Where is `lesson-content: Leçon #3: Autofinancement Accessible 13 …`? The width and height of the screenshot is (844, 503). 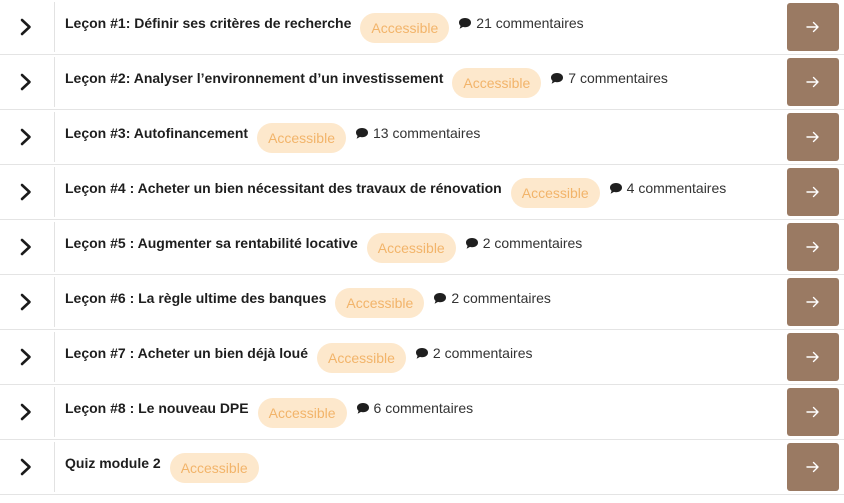 lesson-content: Leçon #3: Autofinancement Accessible 13 … is located at coordinates (422, 137).